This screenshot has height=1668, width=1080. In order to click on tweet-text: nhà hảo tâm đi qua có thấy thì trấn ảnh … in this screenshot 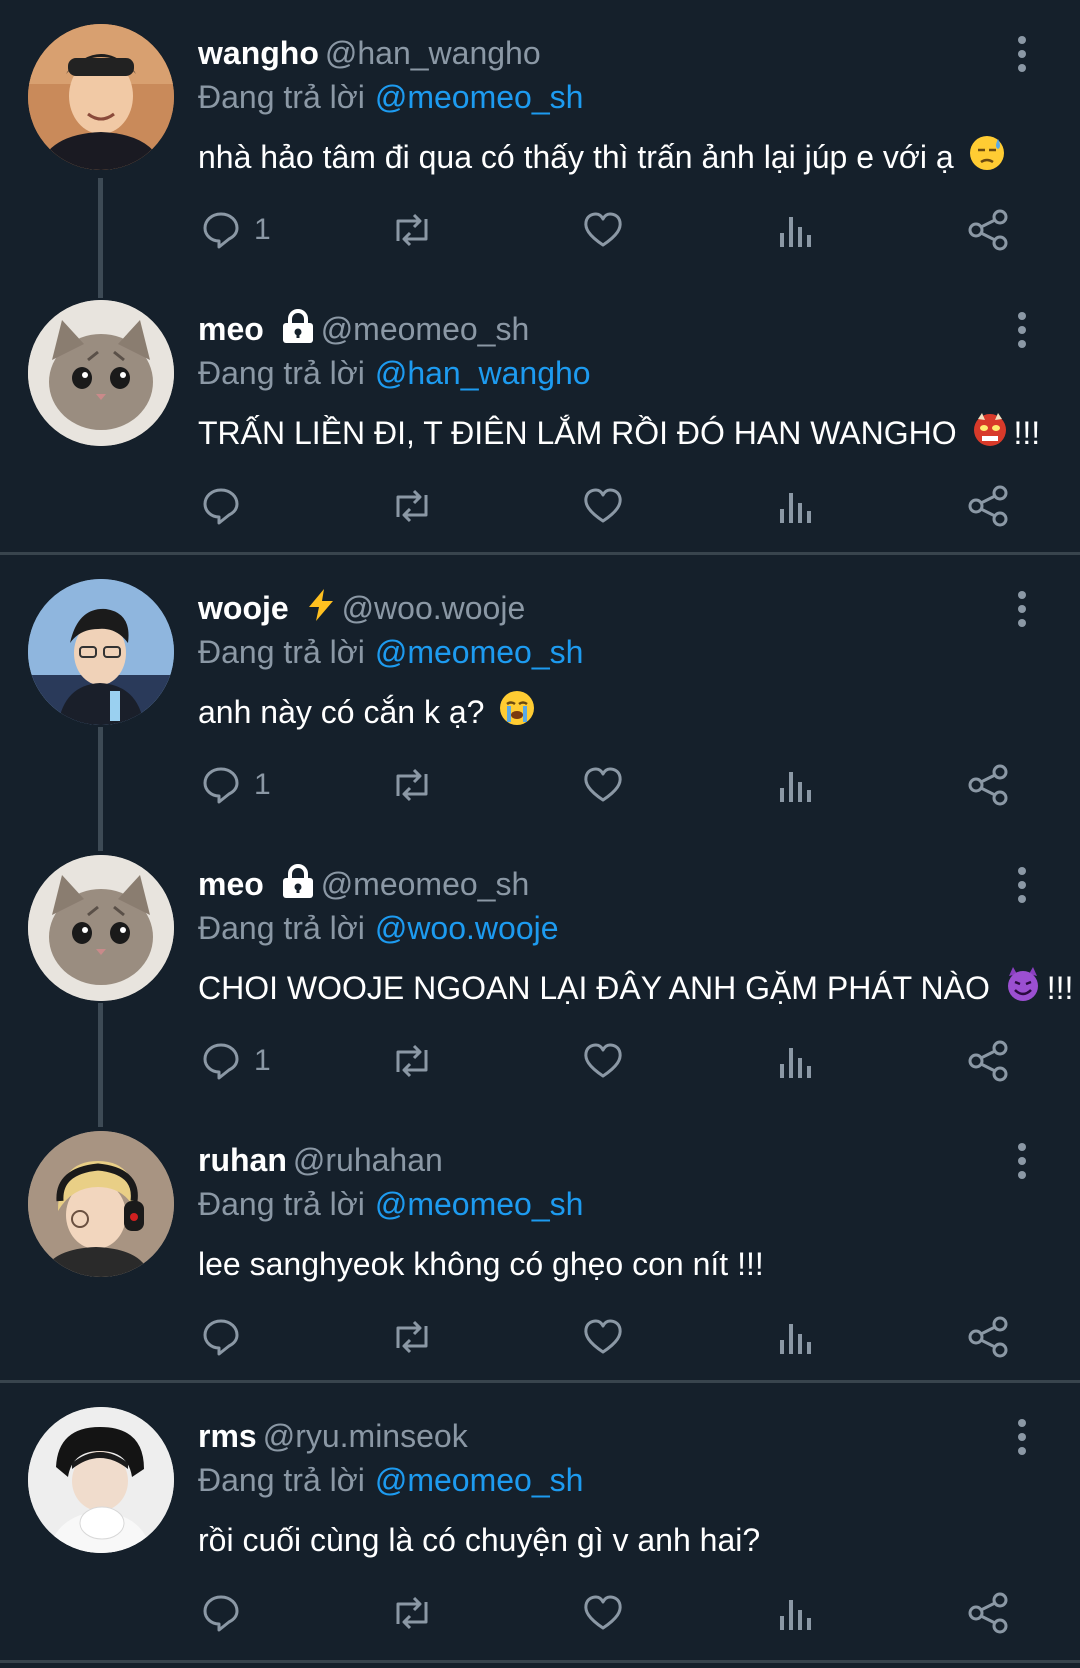, I will do `click(604, 157)`.